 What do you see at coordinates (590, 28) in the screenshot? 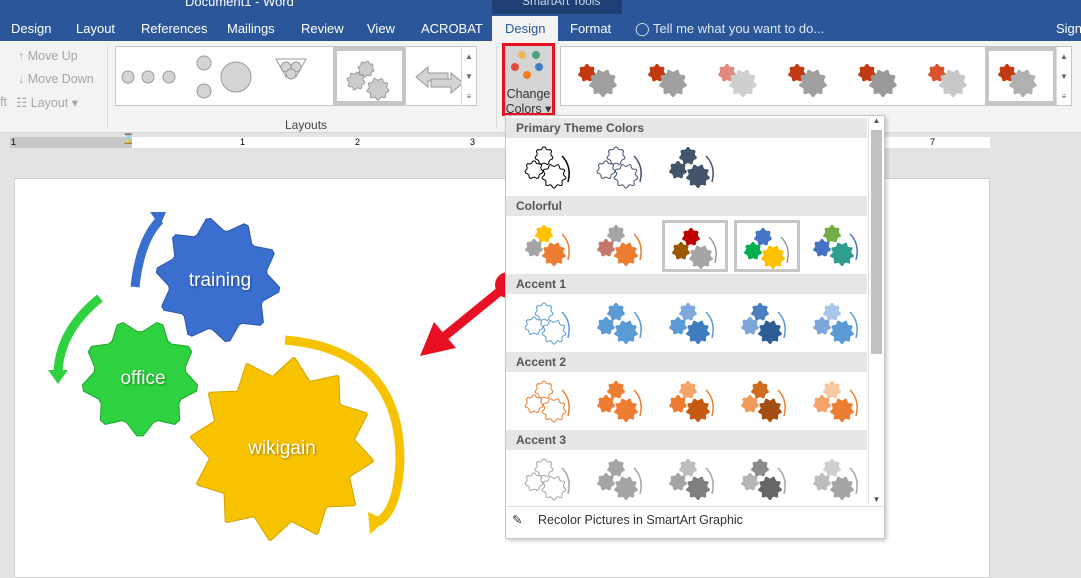
I see `tab-format: Format` at bounding box center [590, 28].